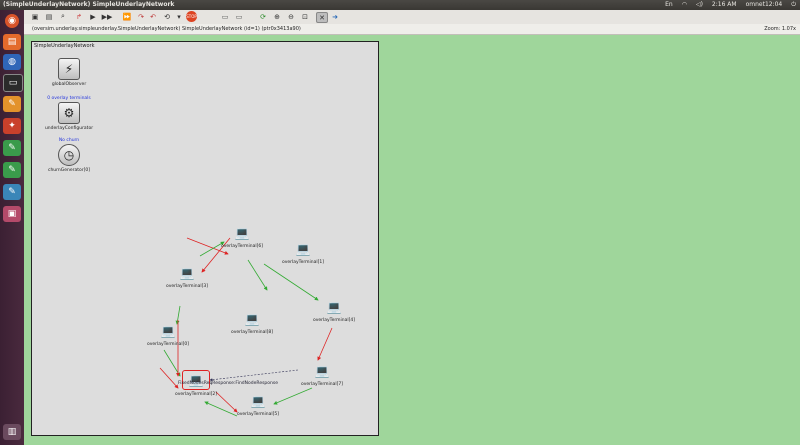 Image resolution: width=800 pixels, height=445 pixels. Describe the element at coordinates (12, 21) in the screenshot. I see `dash-home-icon: ◉` at that location.